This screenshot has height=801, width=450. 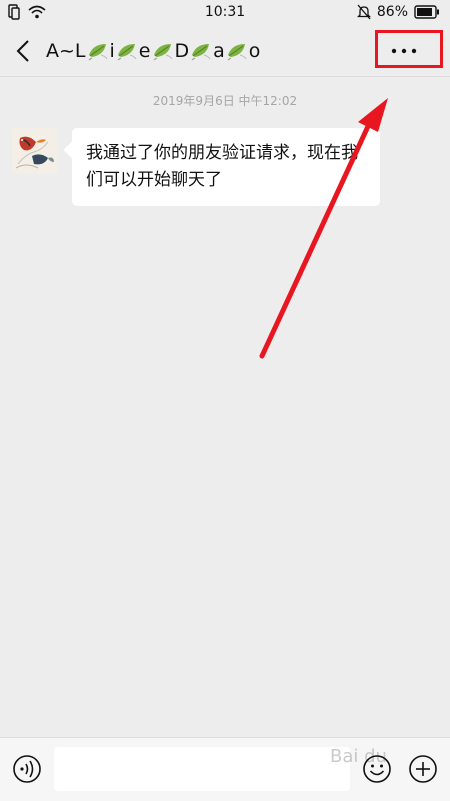 What do you see at coordinates (426, 12) in the screenshot?
I see `battery-icon` at bounding box center [426, 12].